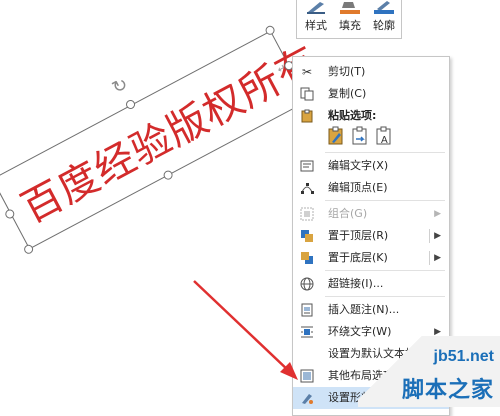  Describe the element at coordinates (463, 356) in the screenshot. I see `watermark-url: jb51.net` at that location.